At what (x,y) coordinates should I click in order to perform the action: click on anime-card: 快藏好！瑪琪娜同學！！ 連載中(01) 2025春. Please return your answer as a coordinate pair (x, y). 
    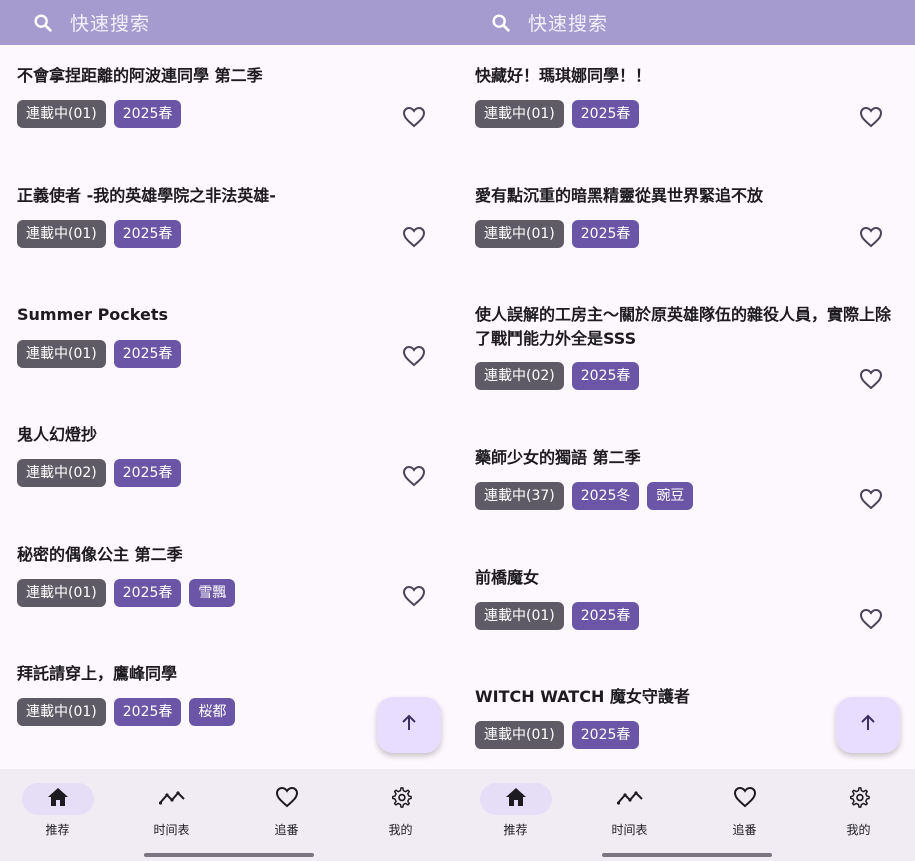
    Looking at the image, I should click on (686, 105).